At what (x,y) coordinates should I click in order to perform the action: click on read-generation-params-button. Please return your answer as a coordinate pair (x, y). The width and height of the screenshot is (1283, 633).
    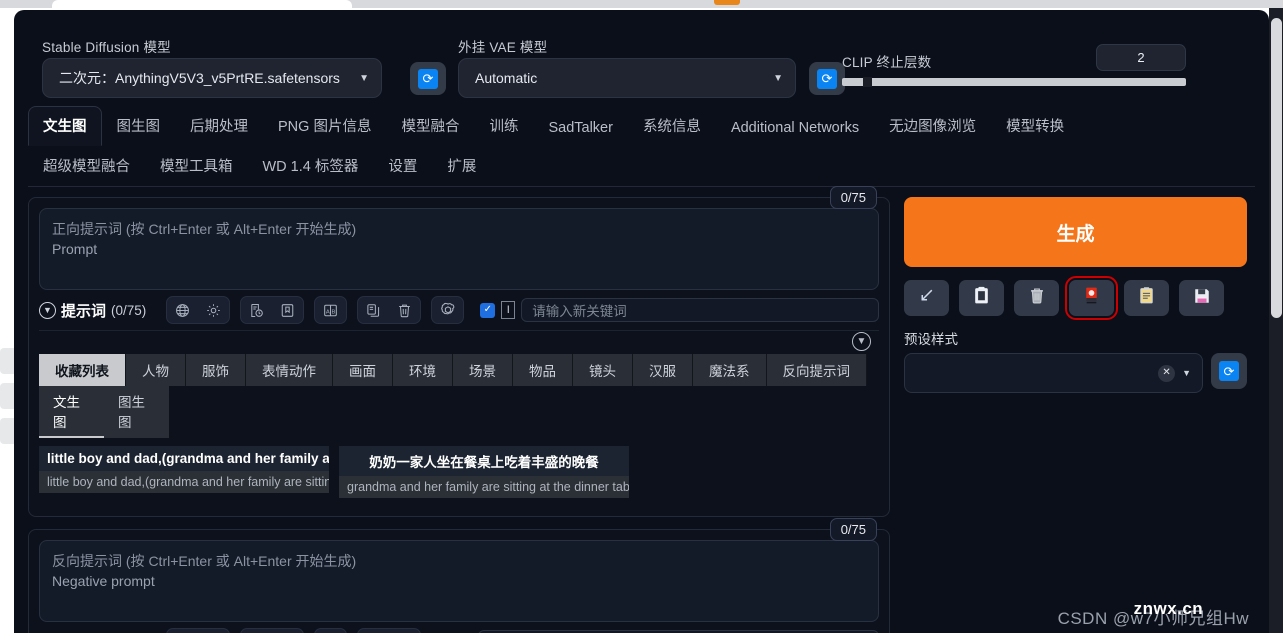
    Looking at the image, I should click on (926, 298).